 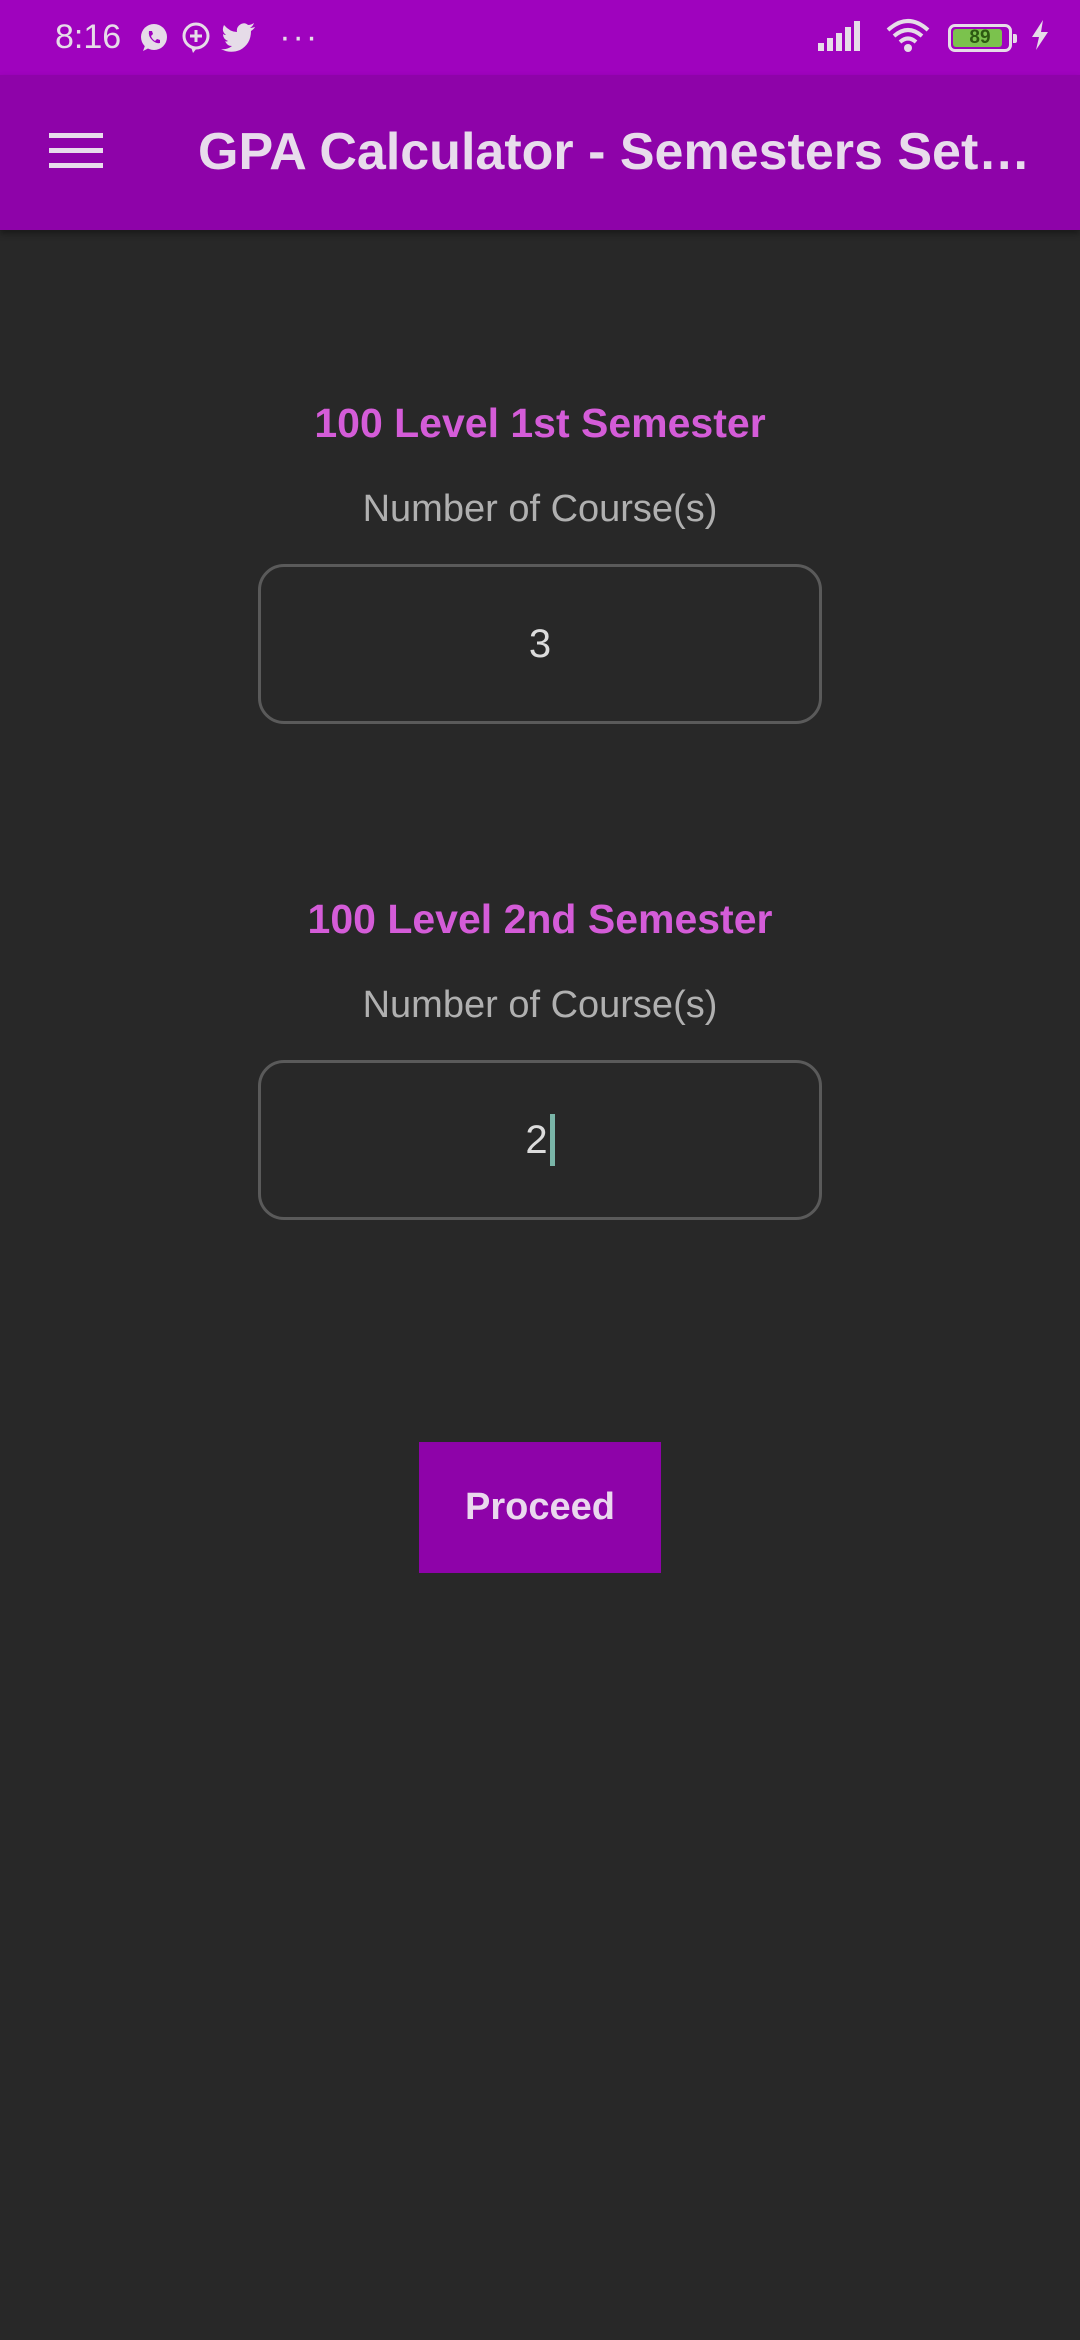 I want to click on status-left: 8:16 ···, so click(x=187, y=37).